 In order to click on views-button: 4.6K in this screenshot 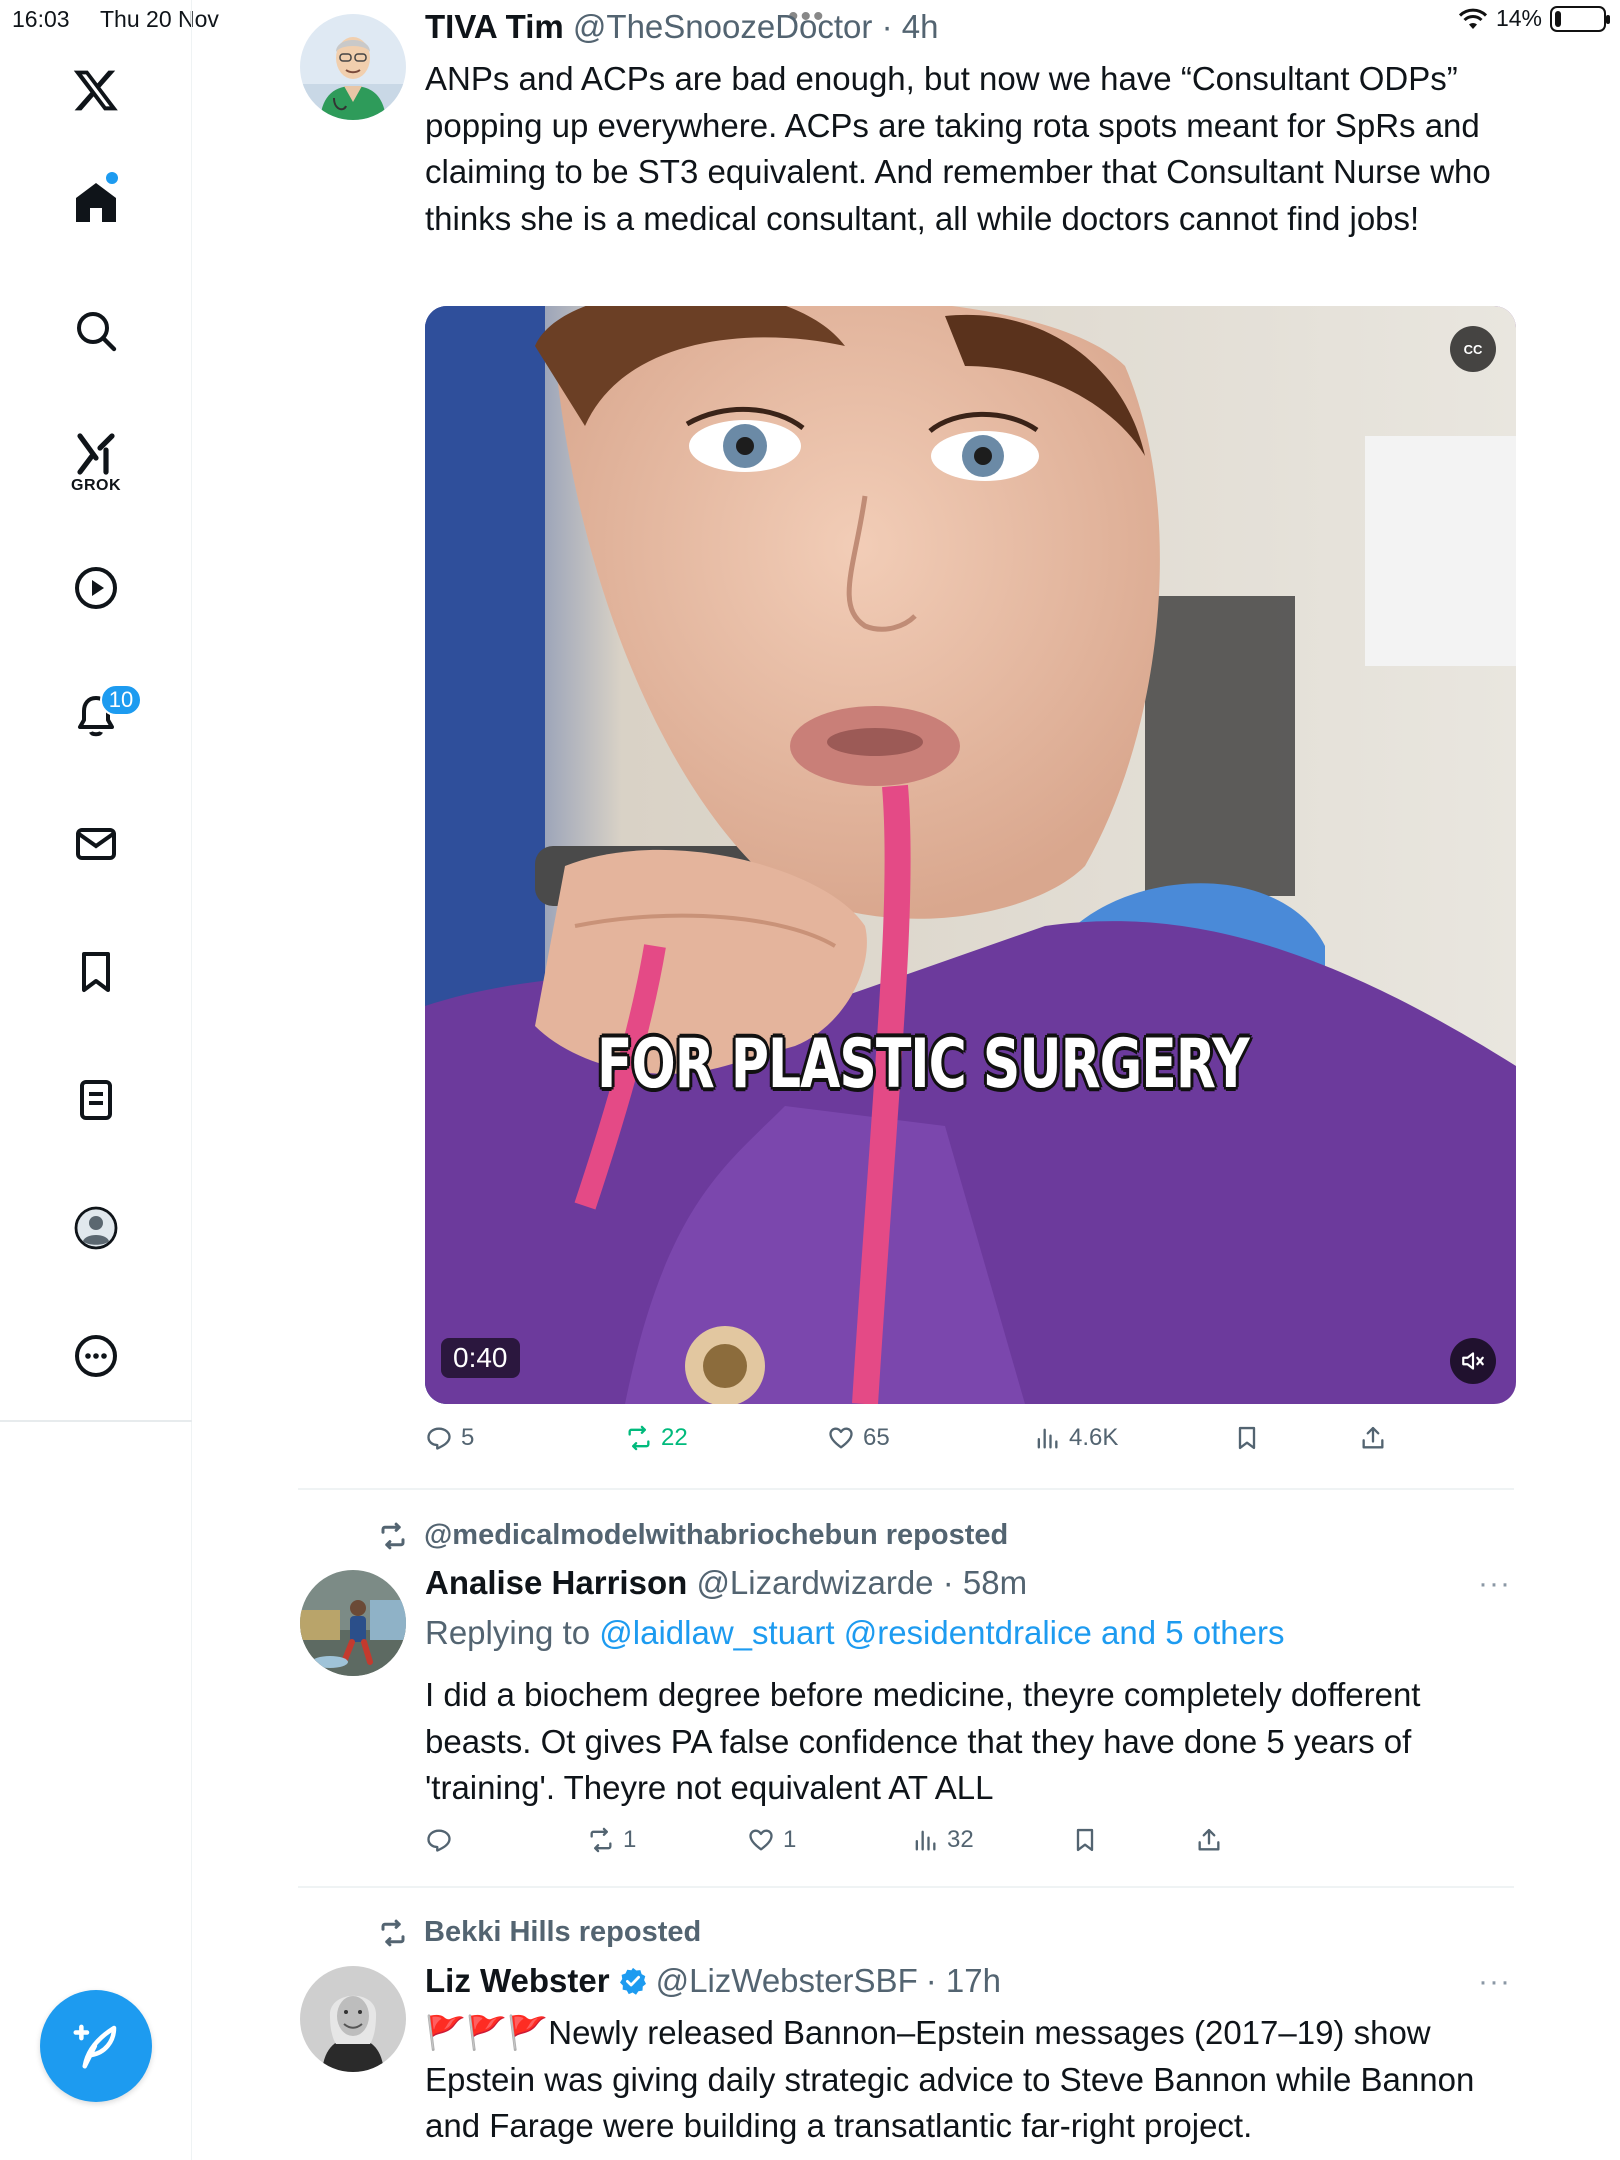, I will do `click(1075, 1438)`.